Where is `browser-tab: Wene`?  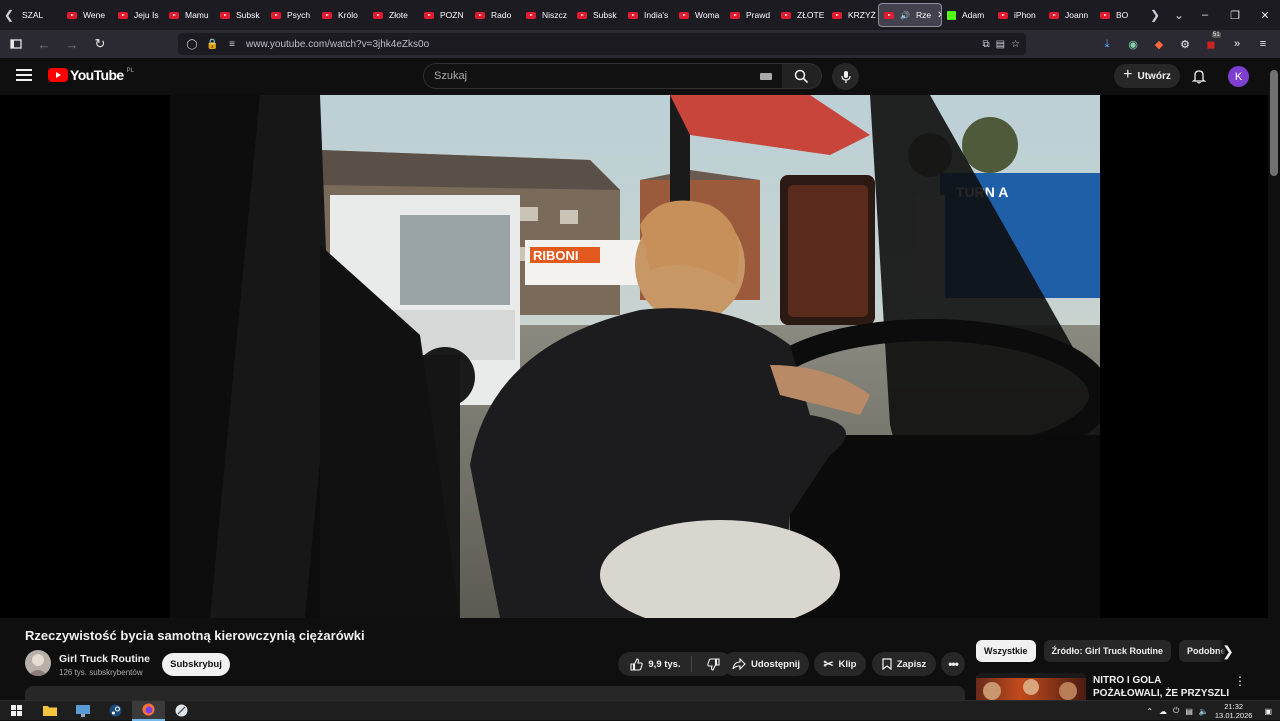
browser-tab: Wene is located at coordinates (87, 15).